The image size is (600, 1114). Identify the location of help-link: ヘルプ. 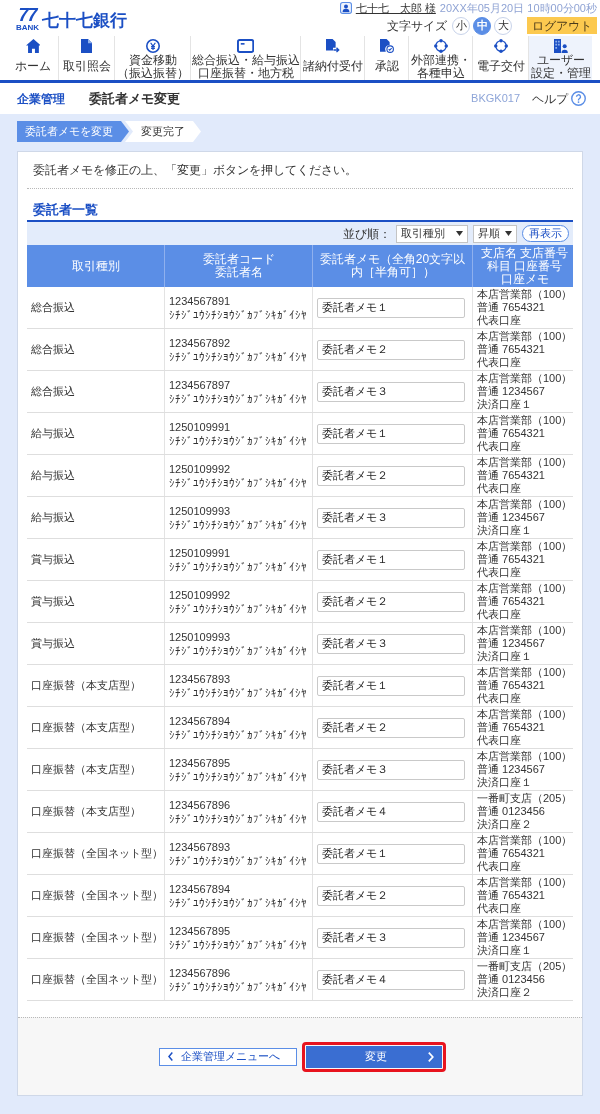
(559, 98).